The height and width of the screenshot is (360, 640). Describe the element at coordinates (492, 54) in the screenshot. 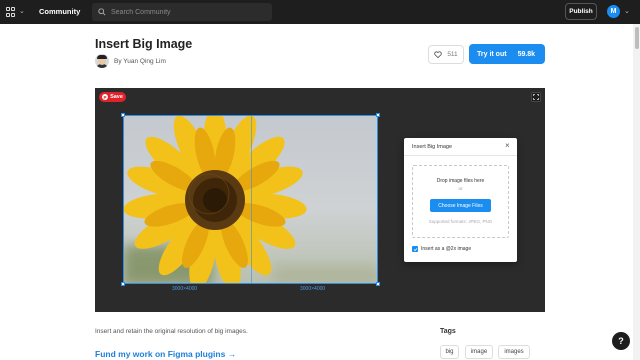

I see `try-it-out-label: Try it out` at that location.